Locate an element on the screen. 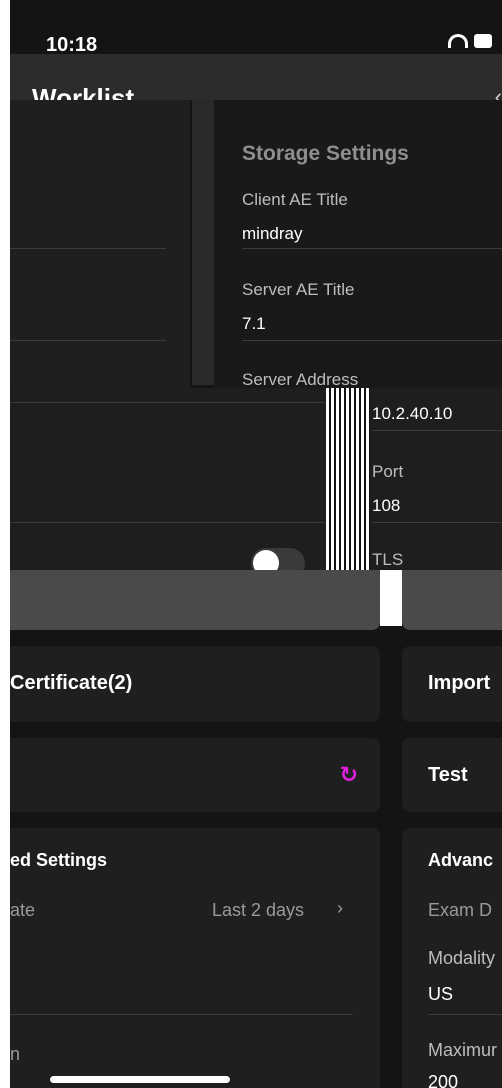 The image size is (502, 1088). home-indicator is located at coordinates (140, 1079).